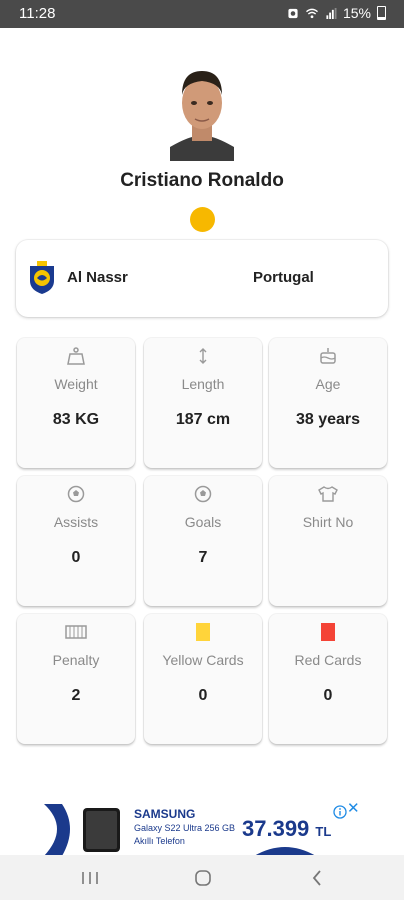  I want to click on ad-brand: SAMSUNG, so click(165, 814).